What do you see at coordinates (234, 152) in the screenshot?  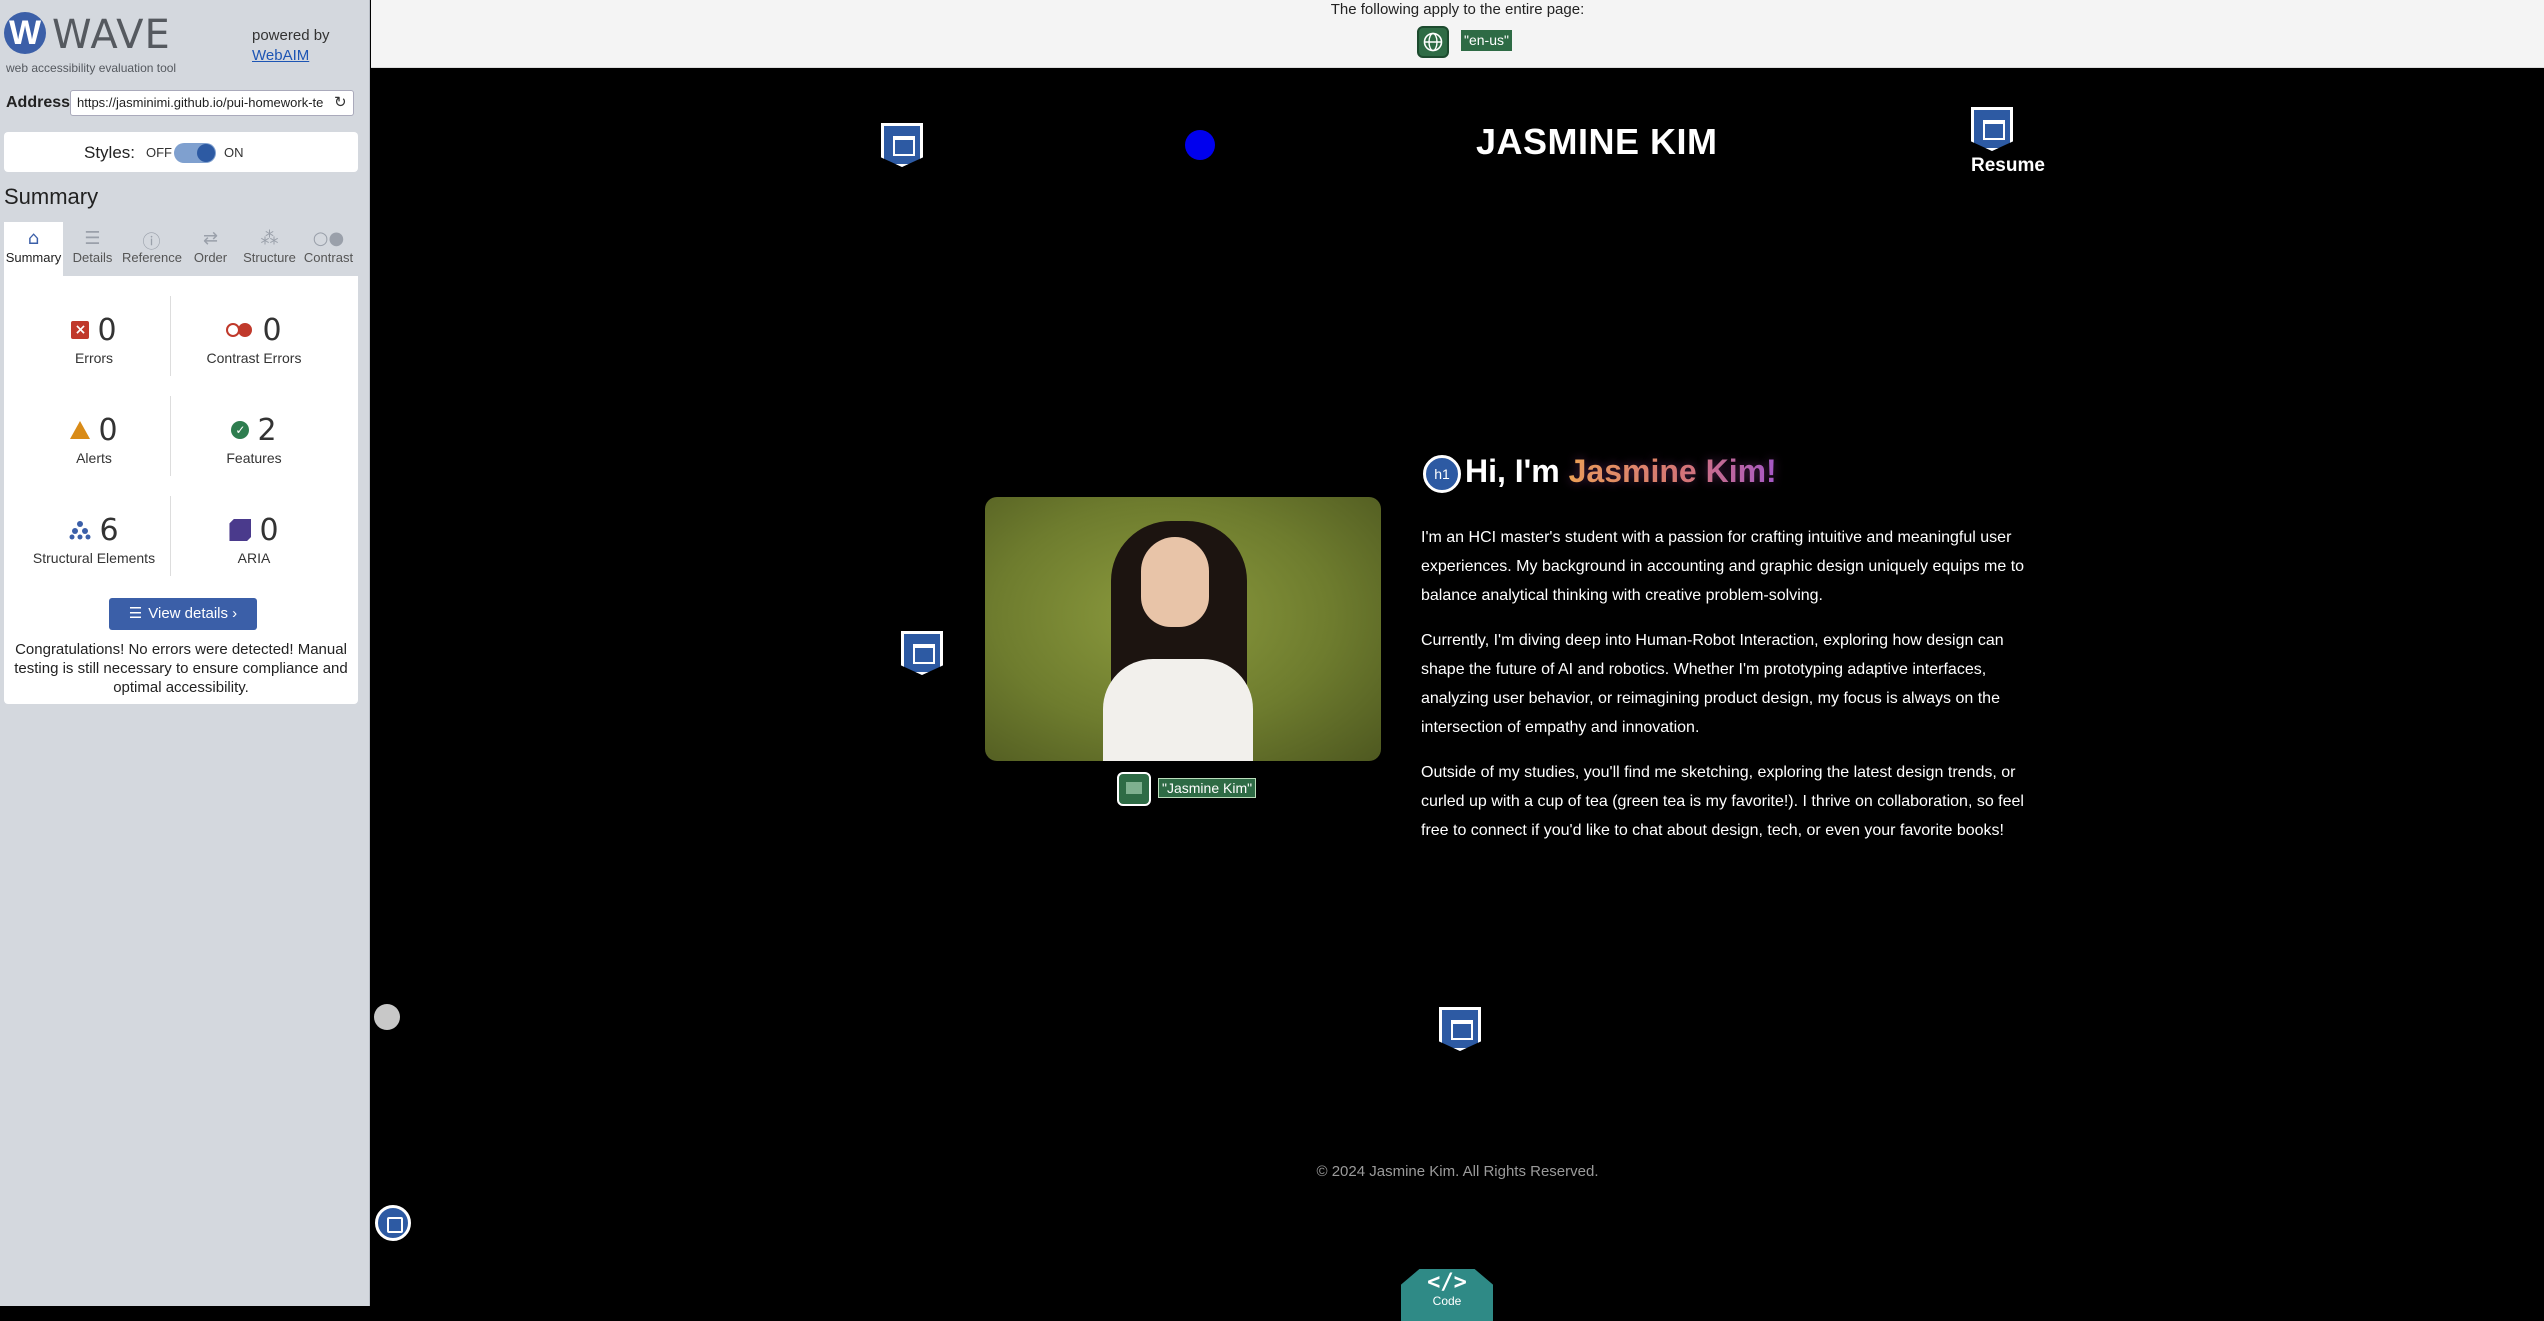 I see `styles-on-label: ON` at bounding box center [234, 152].